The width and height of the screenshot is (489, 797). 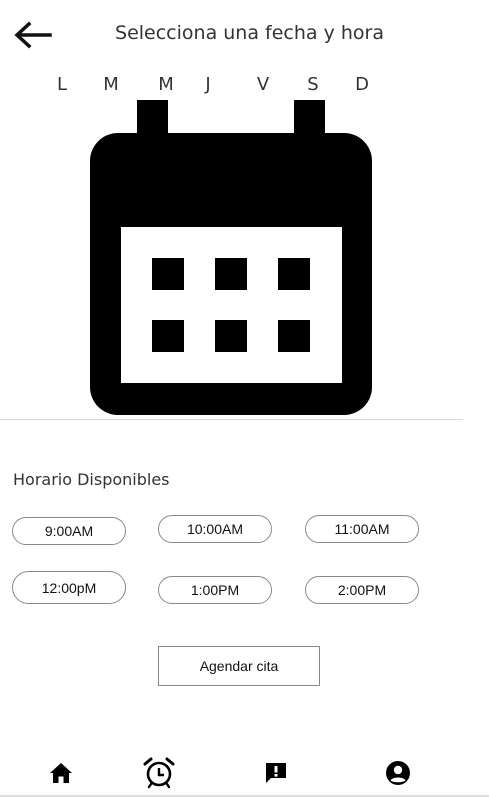 I want to click on header: Selecciona una fecha y hora, so click(x=244, y=35).